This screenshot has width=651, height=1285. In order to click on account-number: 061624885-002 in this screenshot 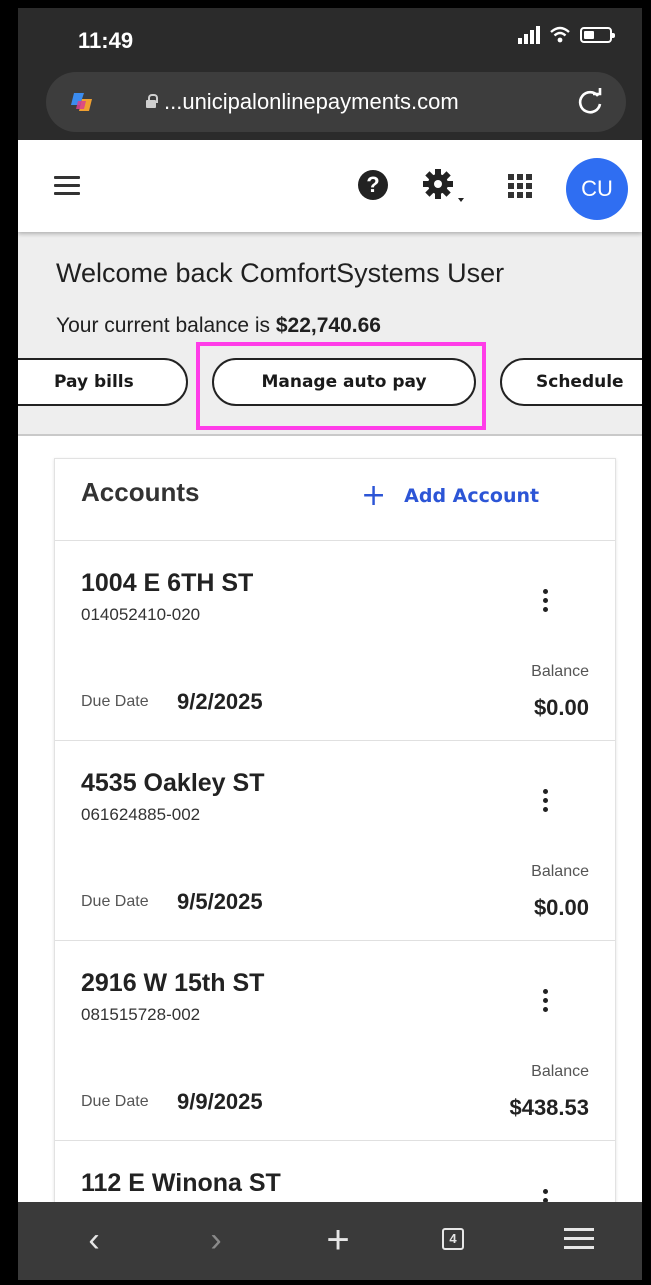, I will do `click(141, 814)`.